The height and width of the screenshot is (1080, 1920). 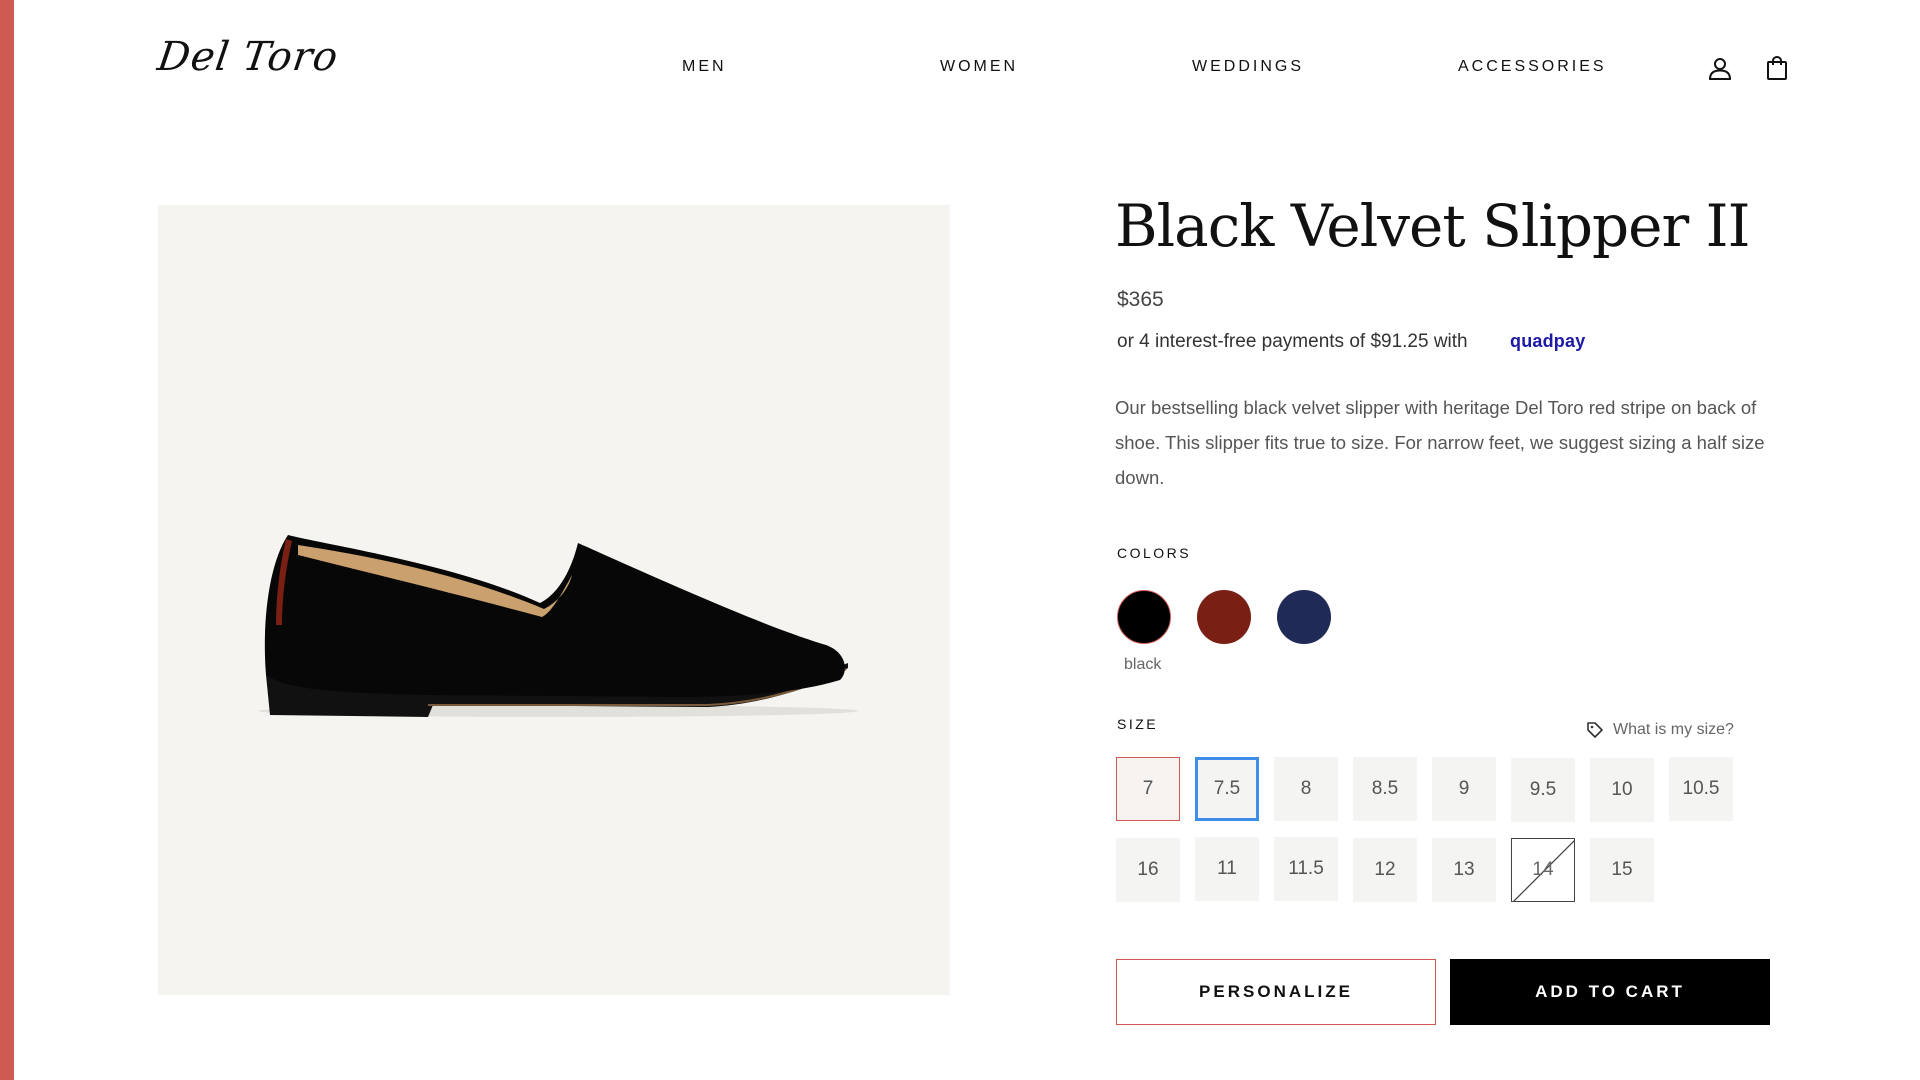 I want to click on size-option-7-5: 7.5, so click(x=1227, y=789).